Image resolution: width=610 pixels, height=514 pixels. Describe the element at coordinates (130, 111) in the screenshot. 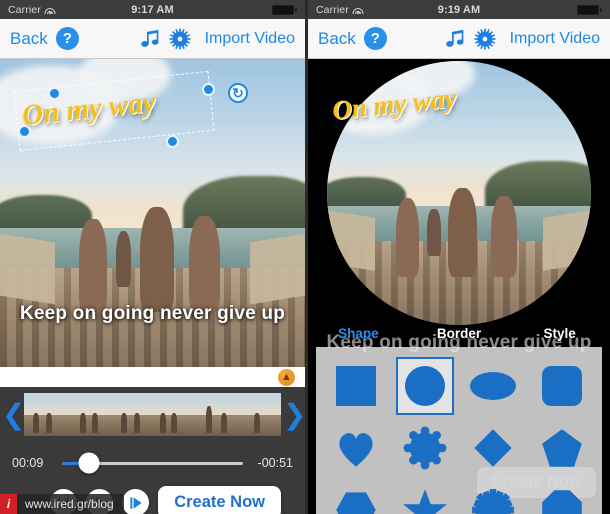

I see `text-overlay-selection: On my way ↻` at that location.